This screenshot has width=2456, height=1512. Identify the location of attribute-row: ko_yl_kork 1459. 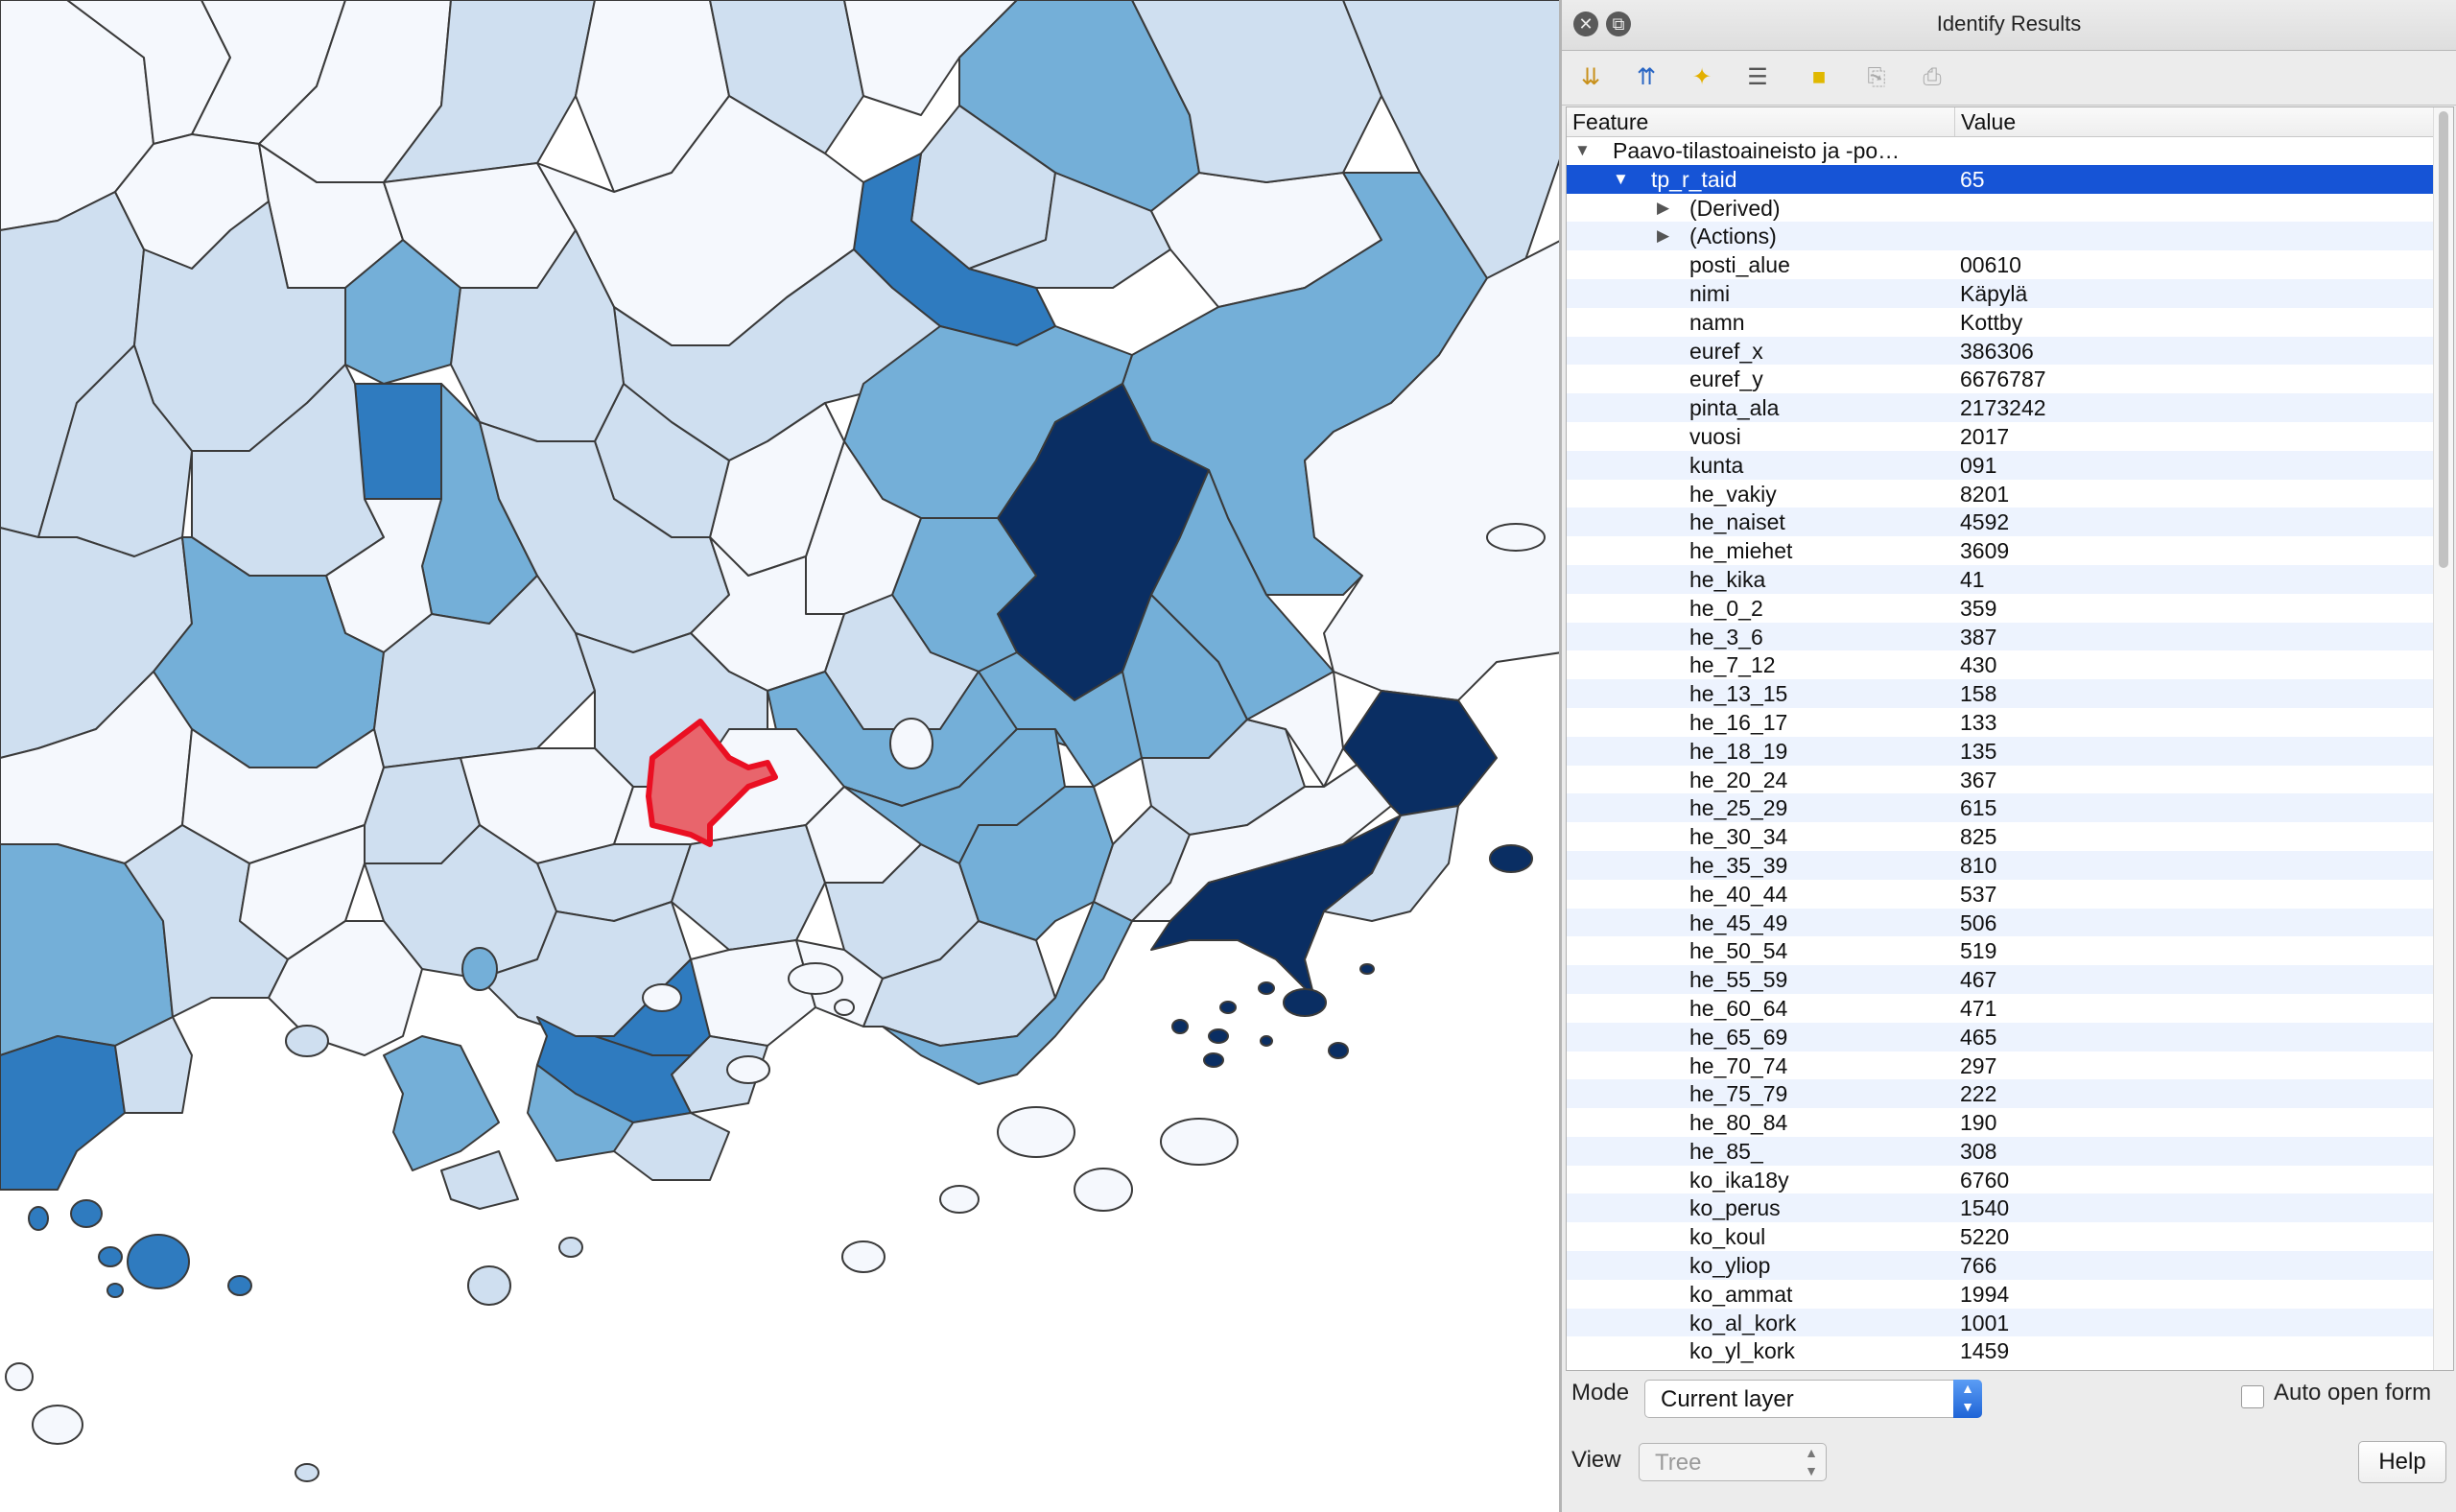
(2000, 1350).